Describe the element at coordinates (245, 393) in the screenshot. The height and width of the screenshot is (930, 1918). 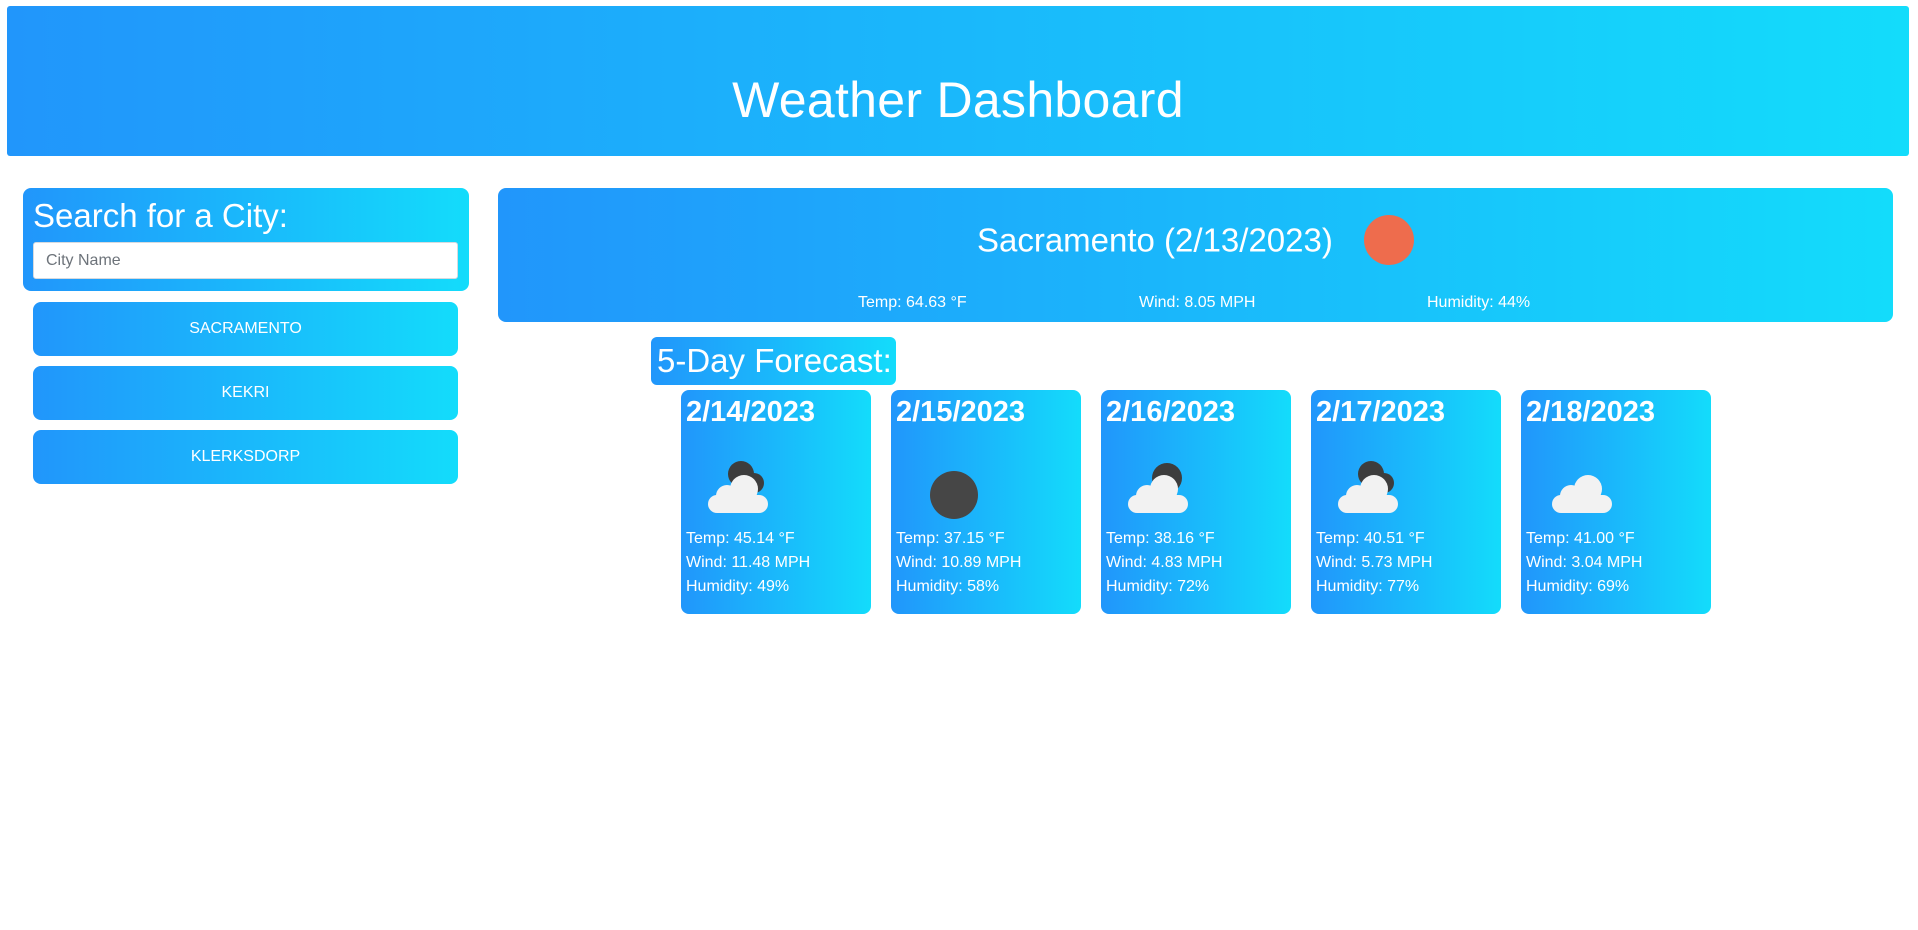
I see `history-button-kekri: Kekri` at that location.